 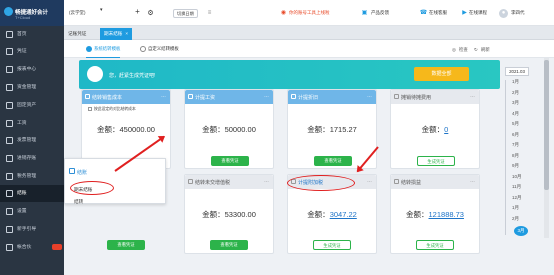 What do you see at coordinates (522, 145) in the screenshot?
I see `month-item: 7月` at bounding box center [522, 145].